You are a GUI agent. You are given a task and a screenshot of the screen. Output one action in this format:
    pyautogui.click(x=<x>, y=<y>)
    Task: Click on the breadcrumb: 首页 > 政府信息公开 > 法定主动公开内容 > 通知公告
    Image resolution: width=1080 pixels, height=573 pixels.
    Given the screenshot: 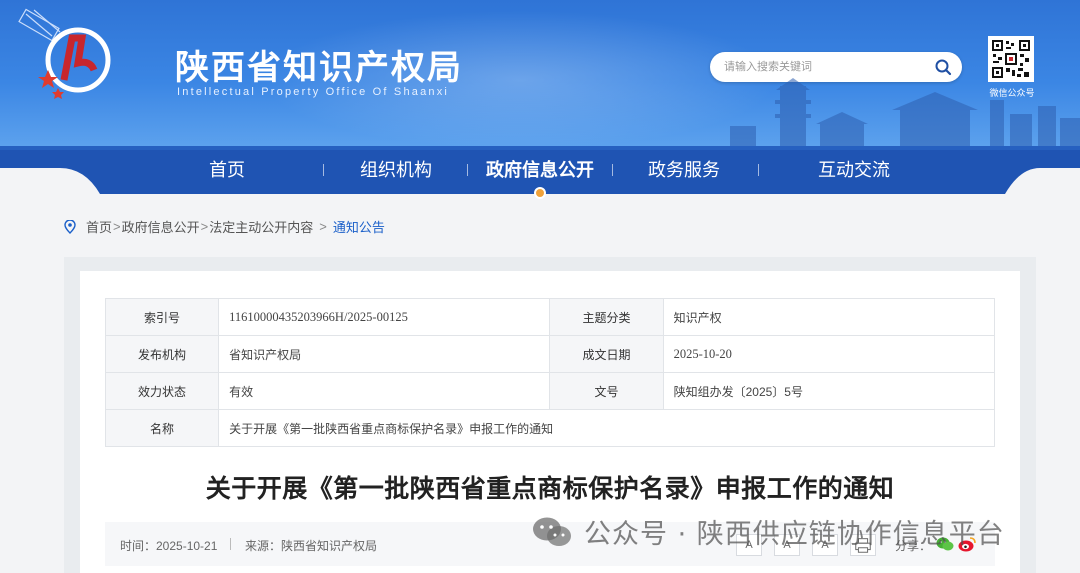 What is the action you would take?
    pyautogui.click(x=224, y=226)
    